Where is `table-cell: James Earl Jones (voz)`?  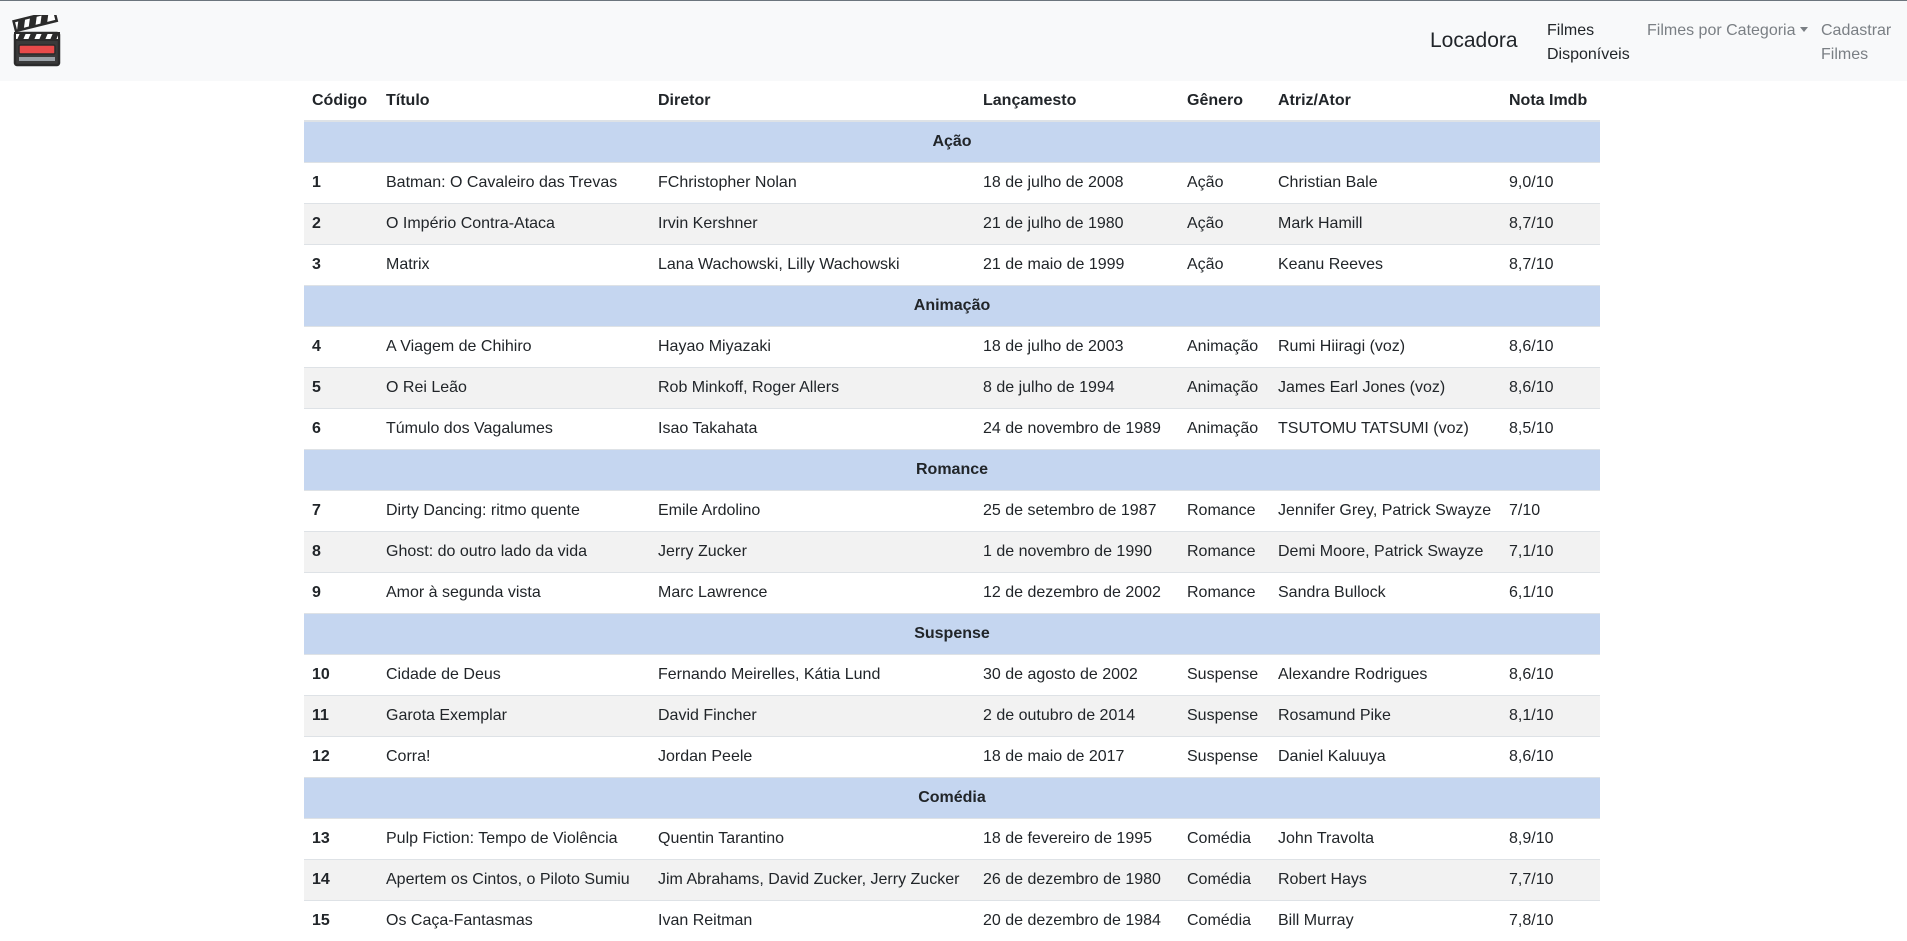
table-cell: James Earl Jones (voz) is located at coordinates (1385, 387).